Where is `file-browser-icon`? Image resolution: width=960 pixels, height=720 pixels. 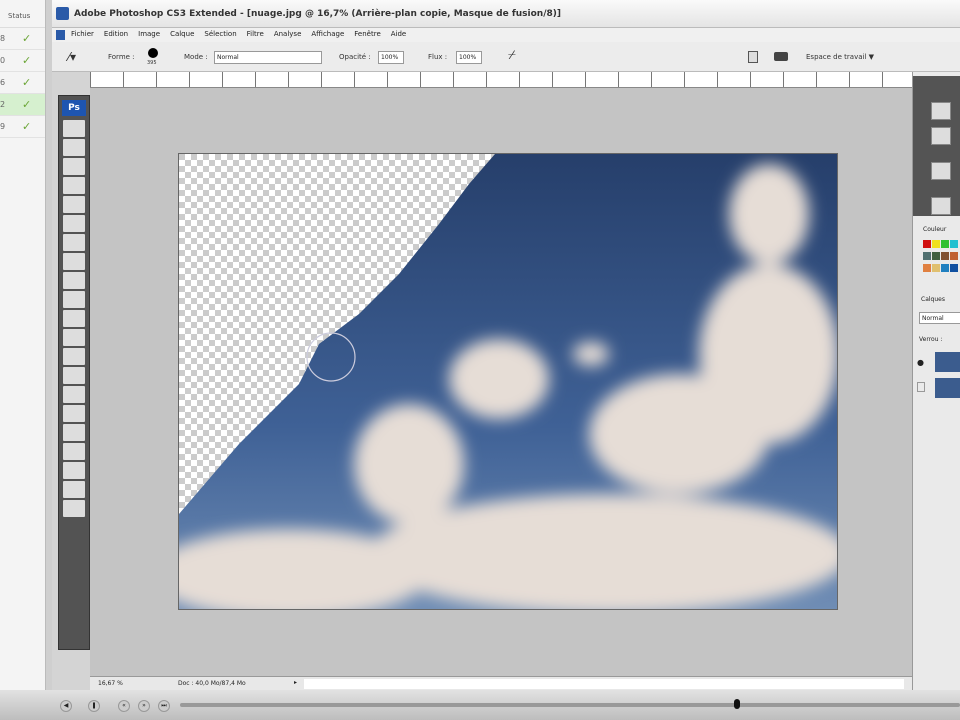
file-browser-icon is located at coordinates (753, 57).